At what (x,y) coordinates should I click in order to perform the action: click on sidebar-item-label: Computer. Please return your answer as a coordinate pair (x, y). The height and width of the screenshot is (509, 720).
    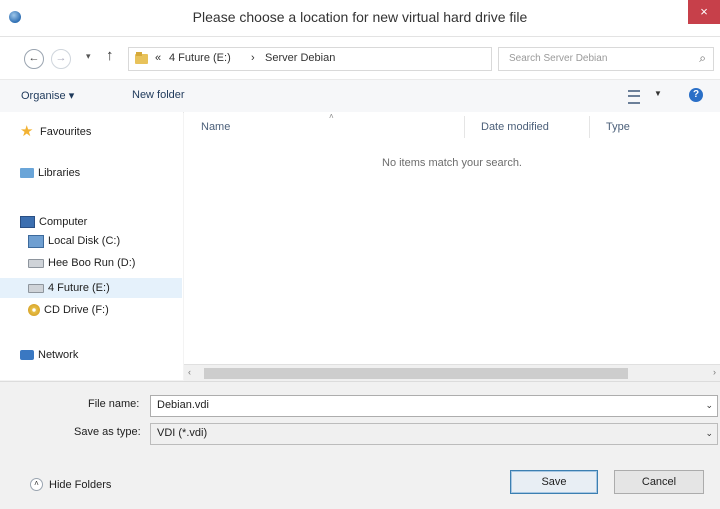
    Looking at the image, I should click on (63, 222).